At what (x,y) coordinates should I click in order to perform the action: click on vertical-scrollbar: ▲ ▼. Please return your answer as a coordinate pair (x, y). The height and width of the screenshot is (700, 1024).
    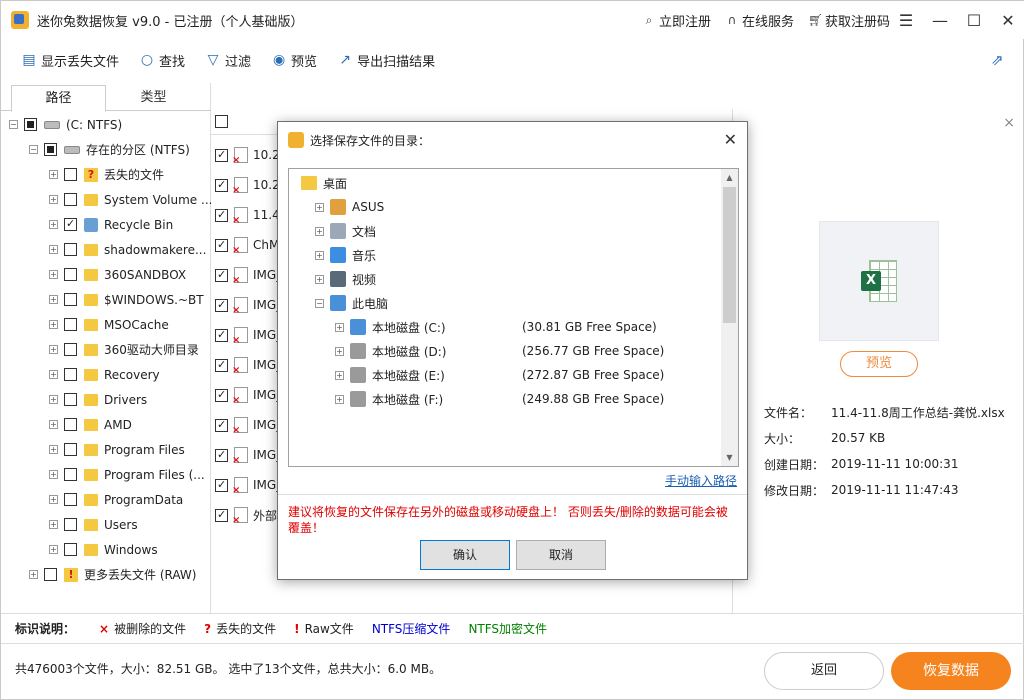
    Looking at the image, I should click on (729, 317).